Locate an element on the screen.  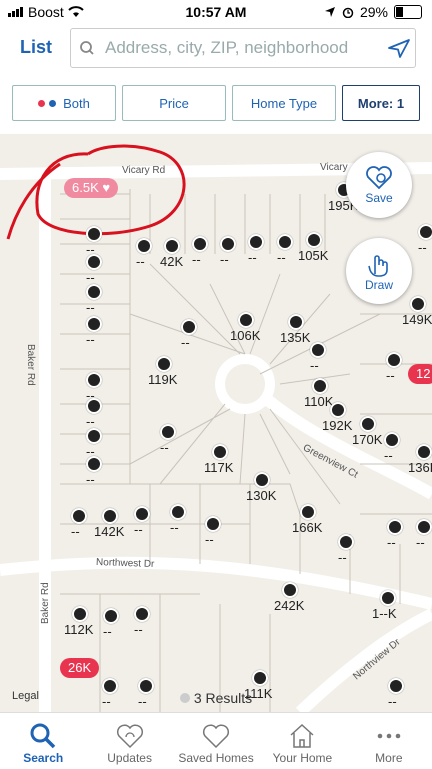
road-label-vicary-rd: Vicary Rd is located at coordinates (144, 170).